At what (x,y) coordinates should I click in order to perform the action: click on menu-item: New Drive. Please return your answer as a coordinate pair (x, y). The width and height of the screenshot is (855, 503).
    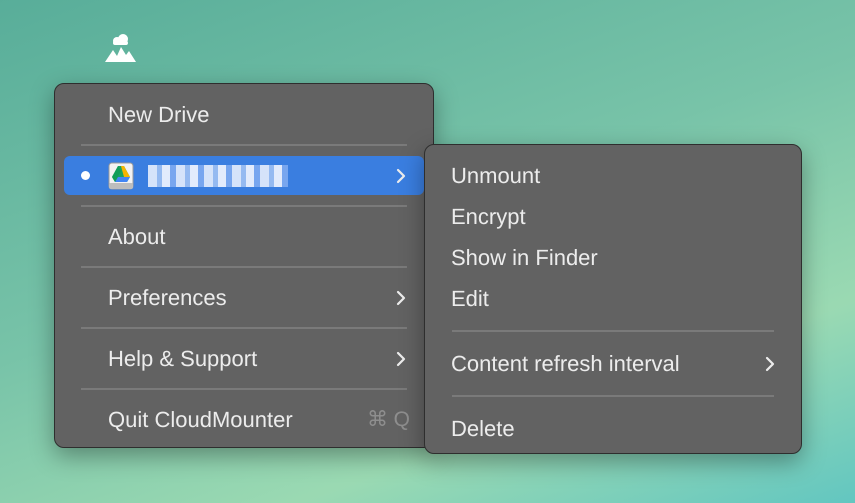
    Looking at the image, I should click on (244, 114).